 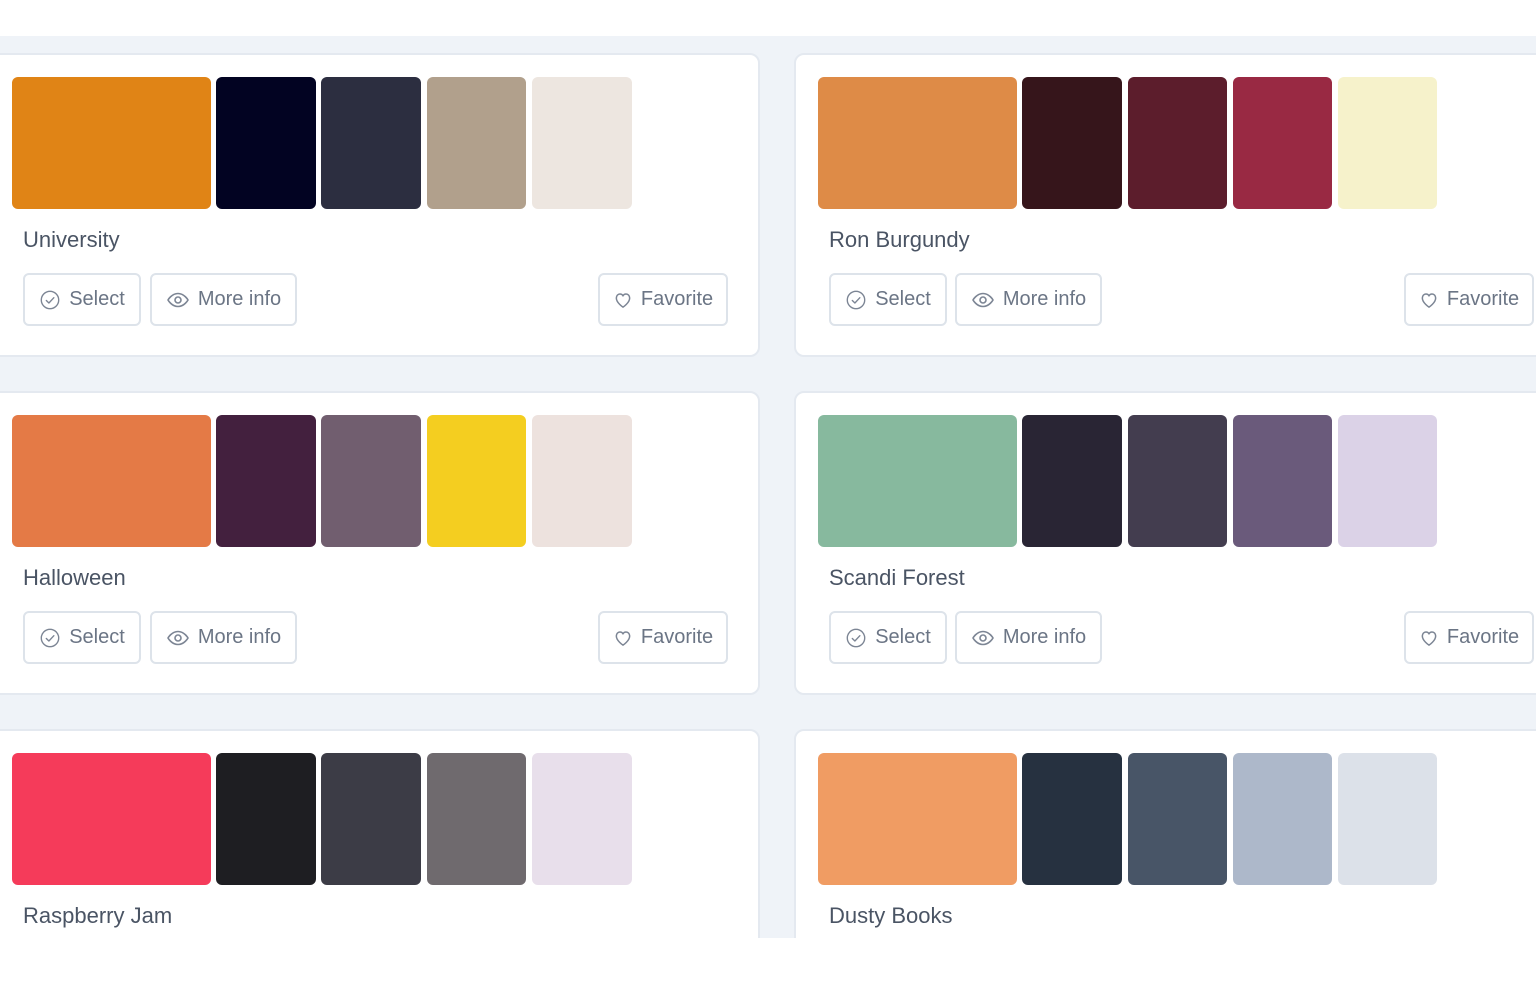 What do you see at coordinates (98, 915) in the screenshot?
I see `palette-name: Raspberry Jam` at bounding box center [98, 915].